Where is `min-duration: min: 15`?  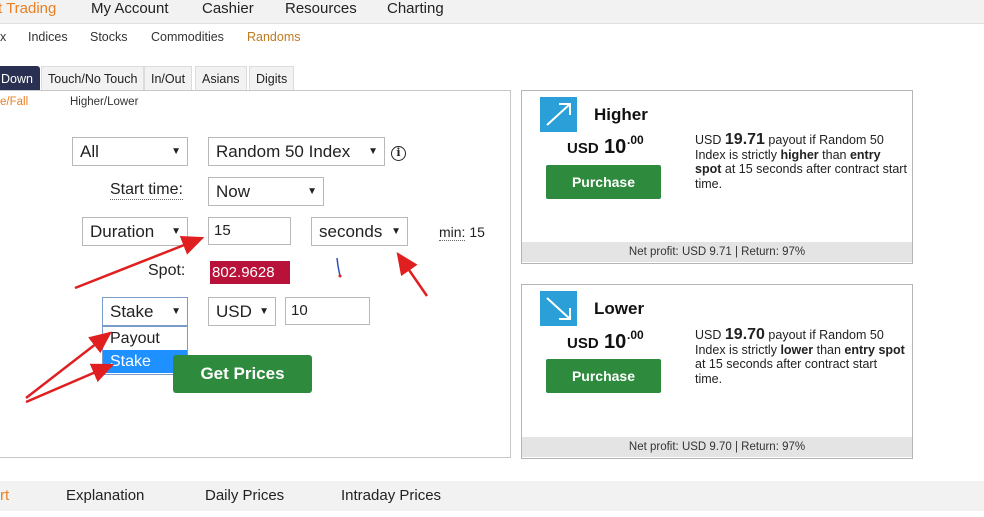 min-duration: min: 15 is located at coordinates (462, 232).